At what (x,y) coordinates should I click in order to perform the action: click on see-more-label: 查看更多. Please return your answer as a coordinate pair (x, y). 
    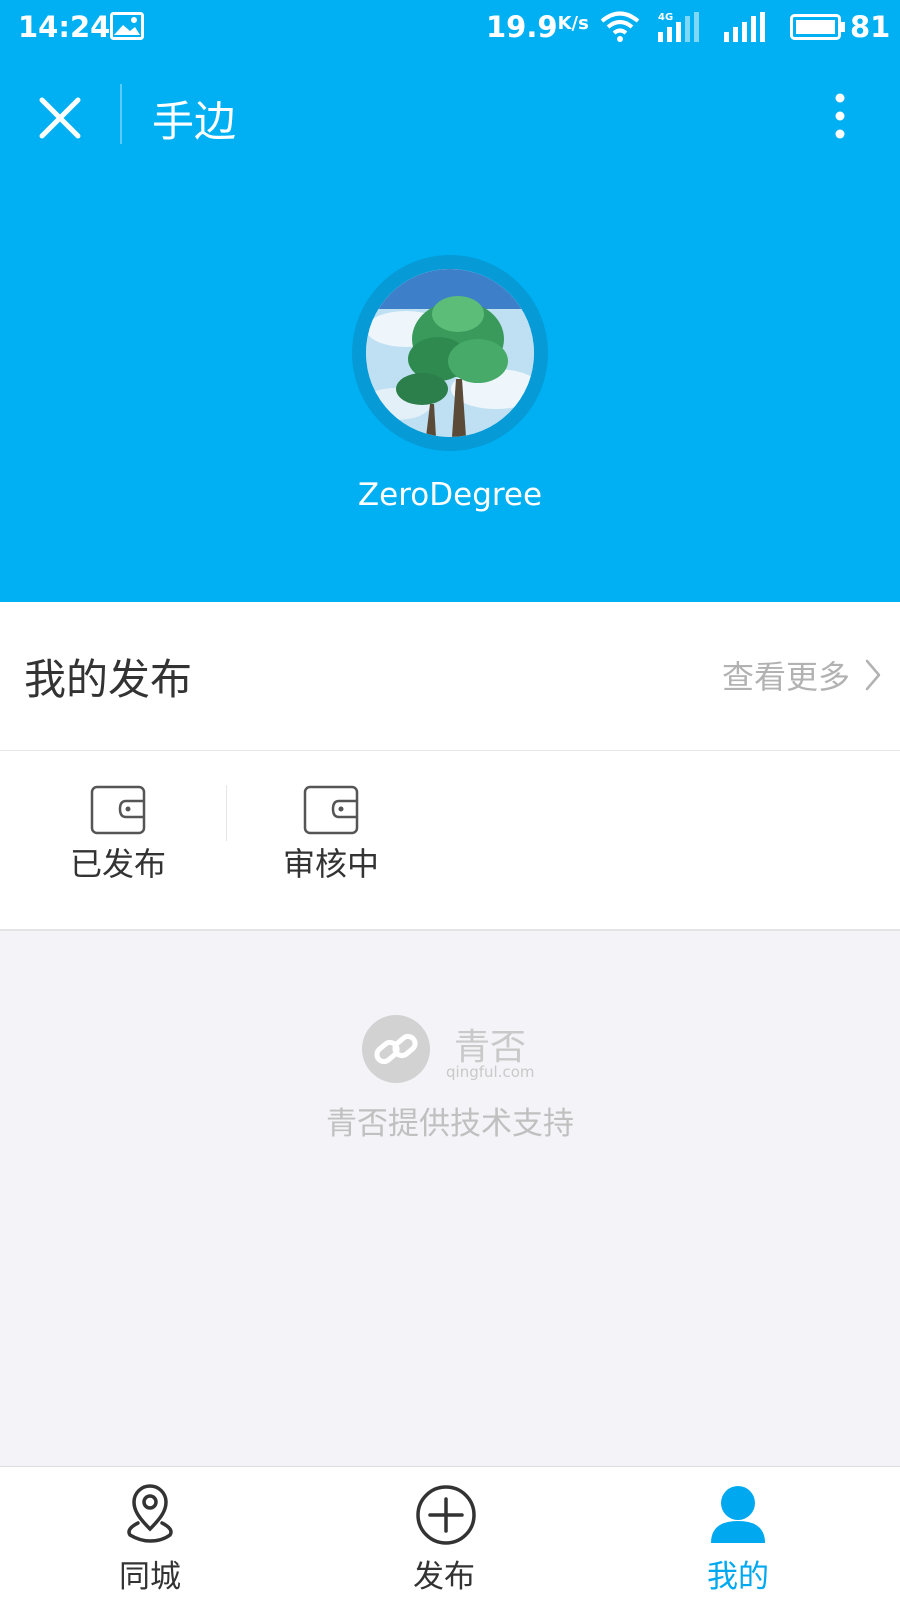
    Looking at the image, I should click on (785, 677).